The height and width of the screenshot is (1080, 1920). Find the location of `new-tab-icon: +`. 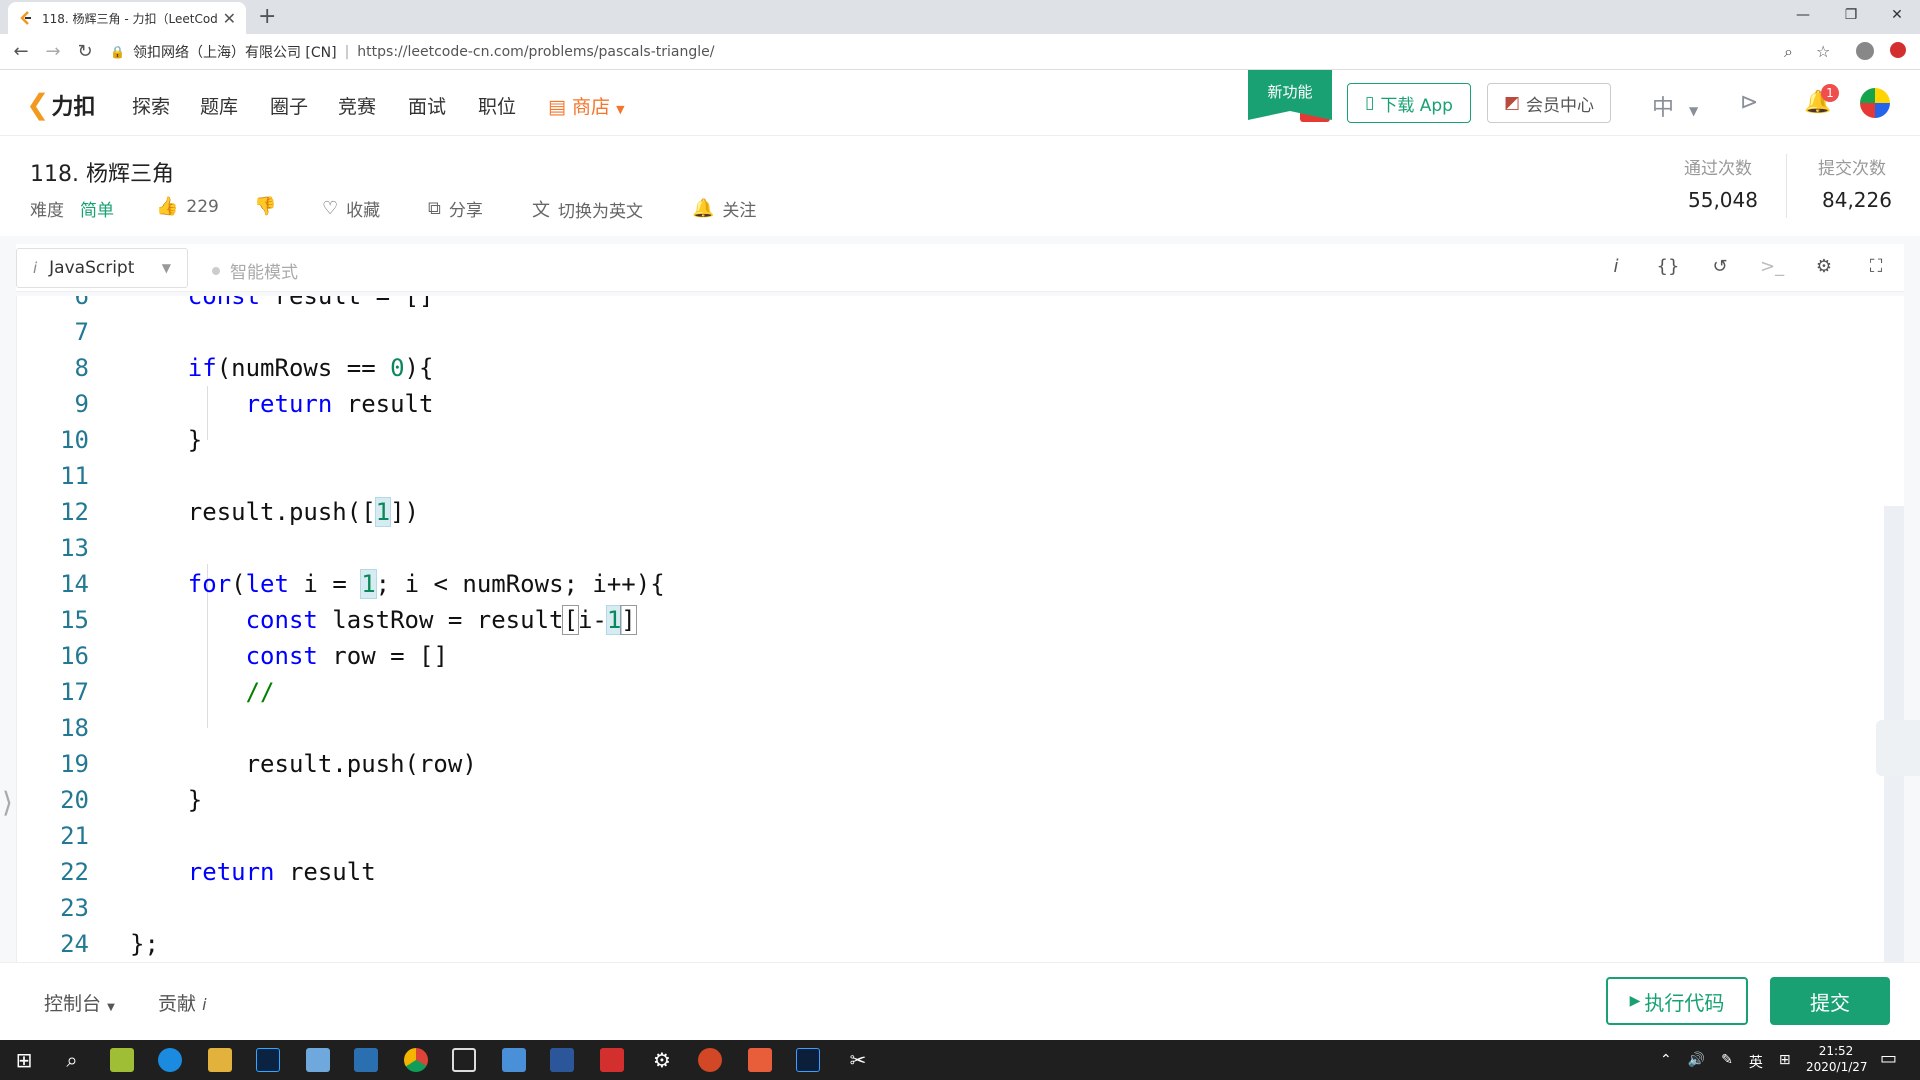

new-tab-icon: + is located at coordinates (267, 16).